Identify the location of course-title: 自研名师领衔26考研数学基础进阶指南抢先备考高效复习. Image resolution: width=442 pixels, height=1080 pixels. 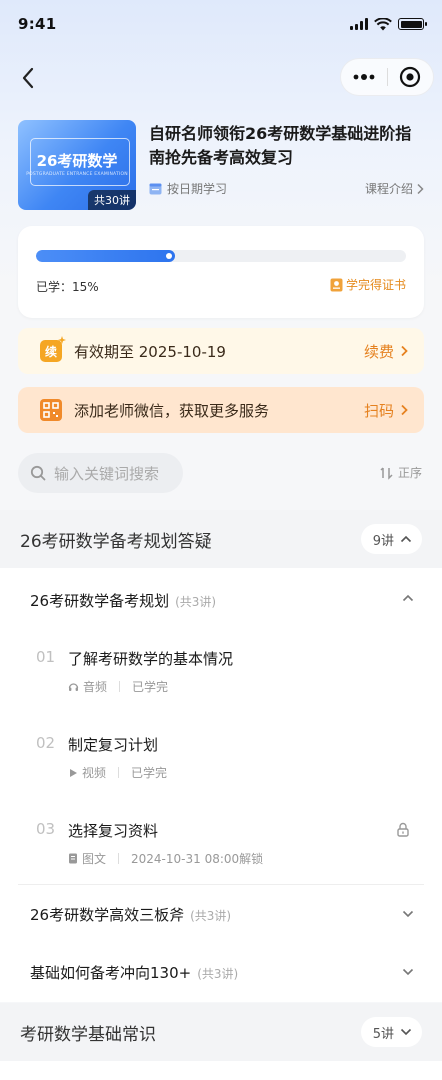
(280, 145).